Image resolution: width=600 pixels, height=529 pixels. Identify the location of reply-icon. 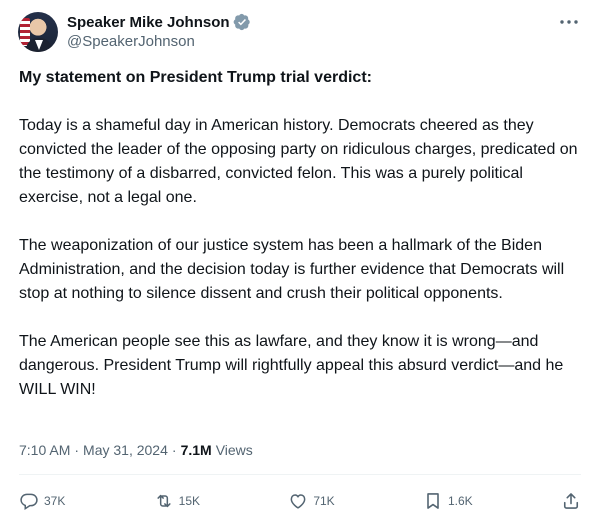
(29, 502).